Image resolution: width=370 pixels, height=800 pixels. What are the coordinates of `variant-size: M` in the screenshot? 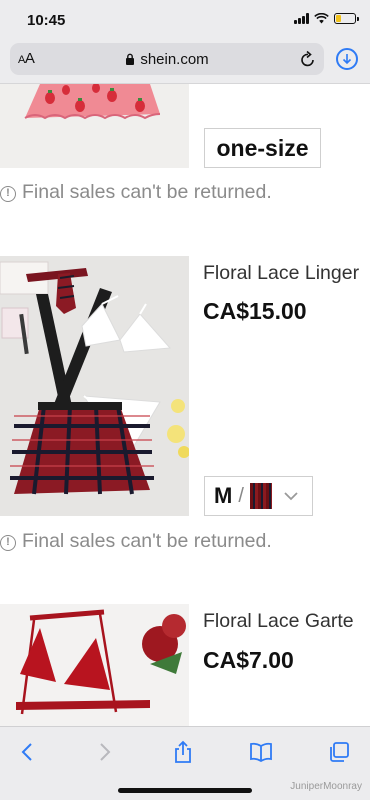 It's located at (223, 495).